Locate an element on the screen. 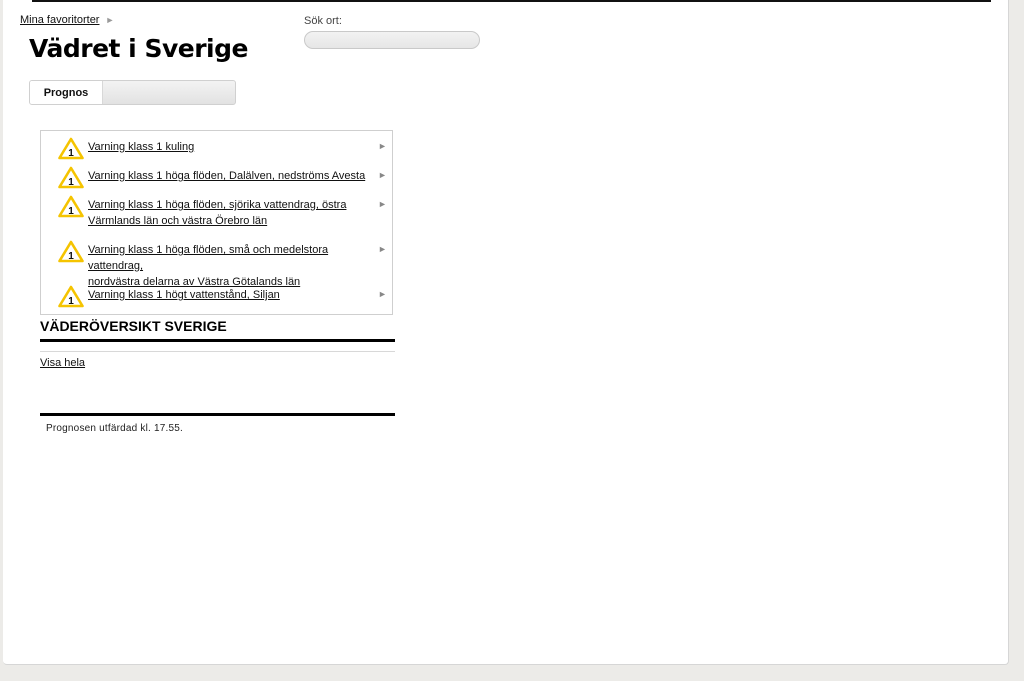 This screenshot has height=681, width=1024. breadcrumb: Mina favoritorter ► is located at coordinates (67, 20).